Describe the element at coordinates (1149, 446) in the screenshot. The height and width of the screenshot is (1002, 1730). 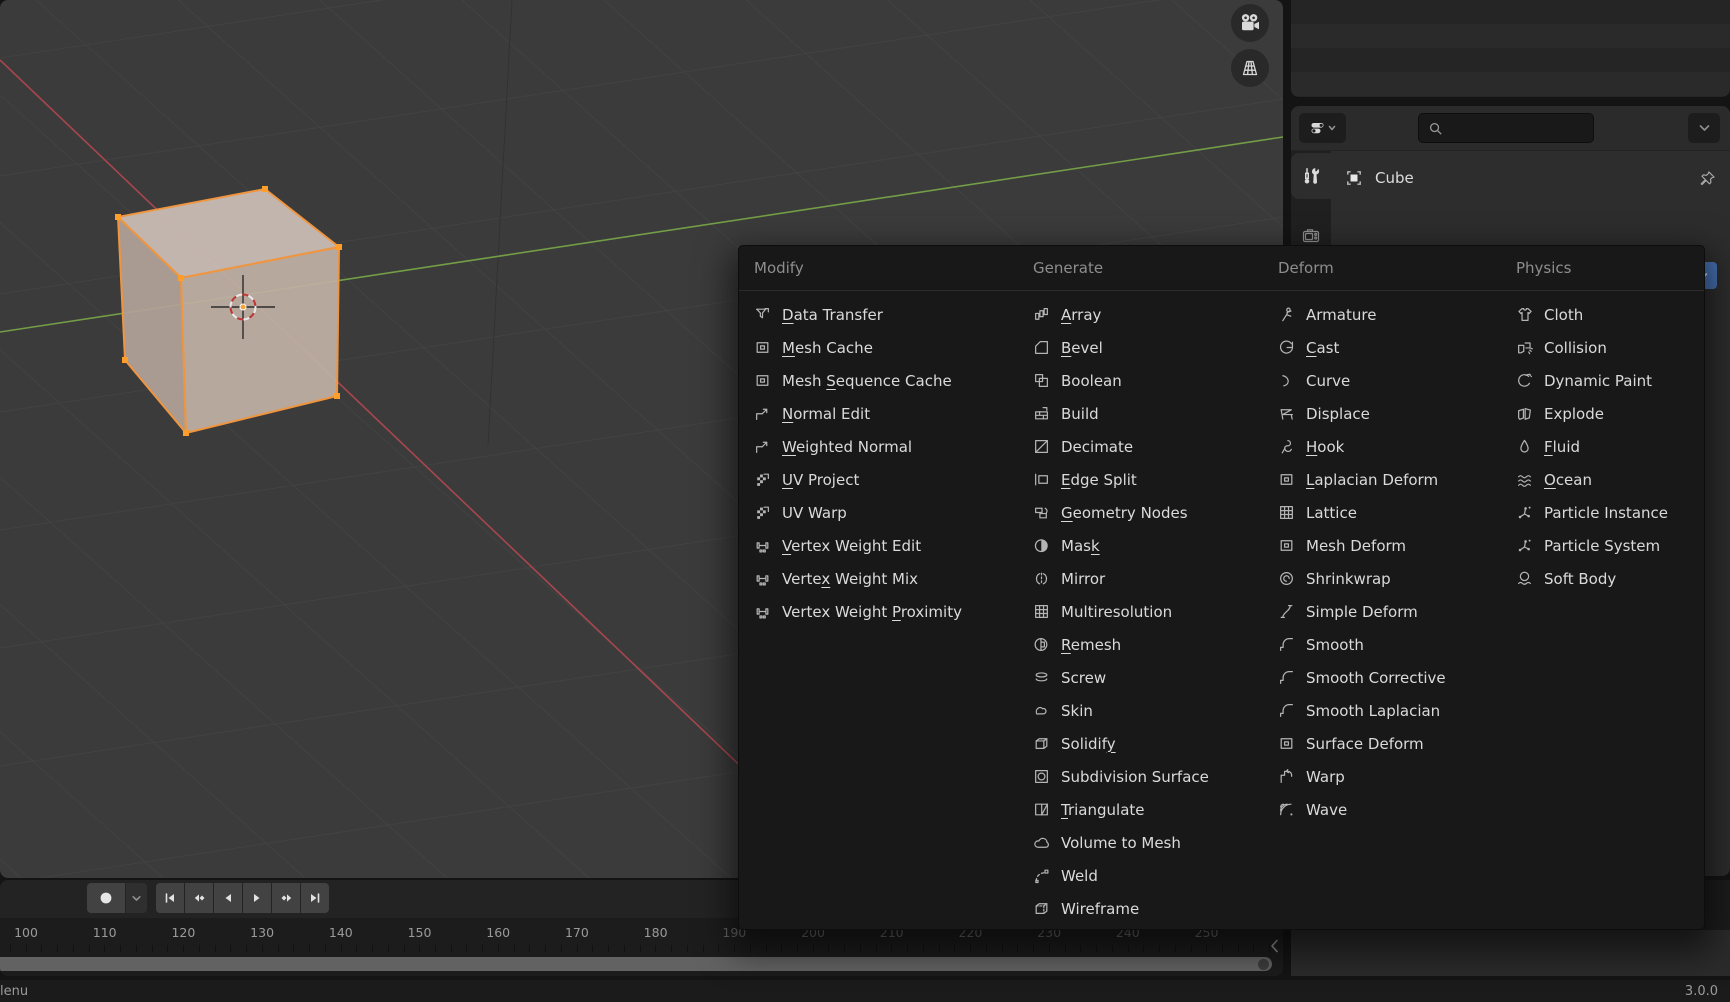
I see `menu-item-decimate: Decimate` at that location.